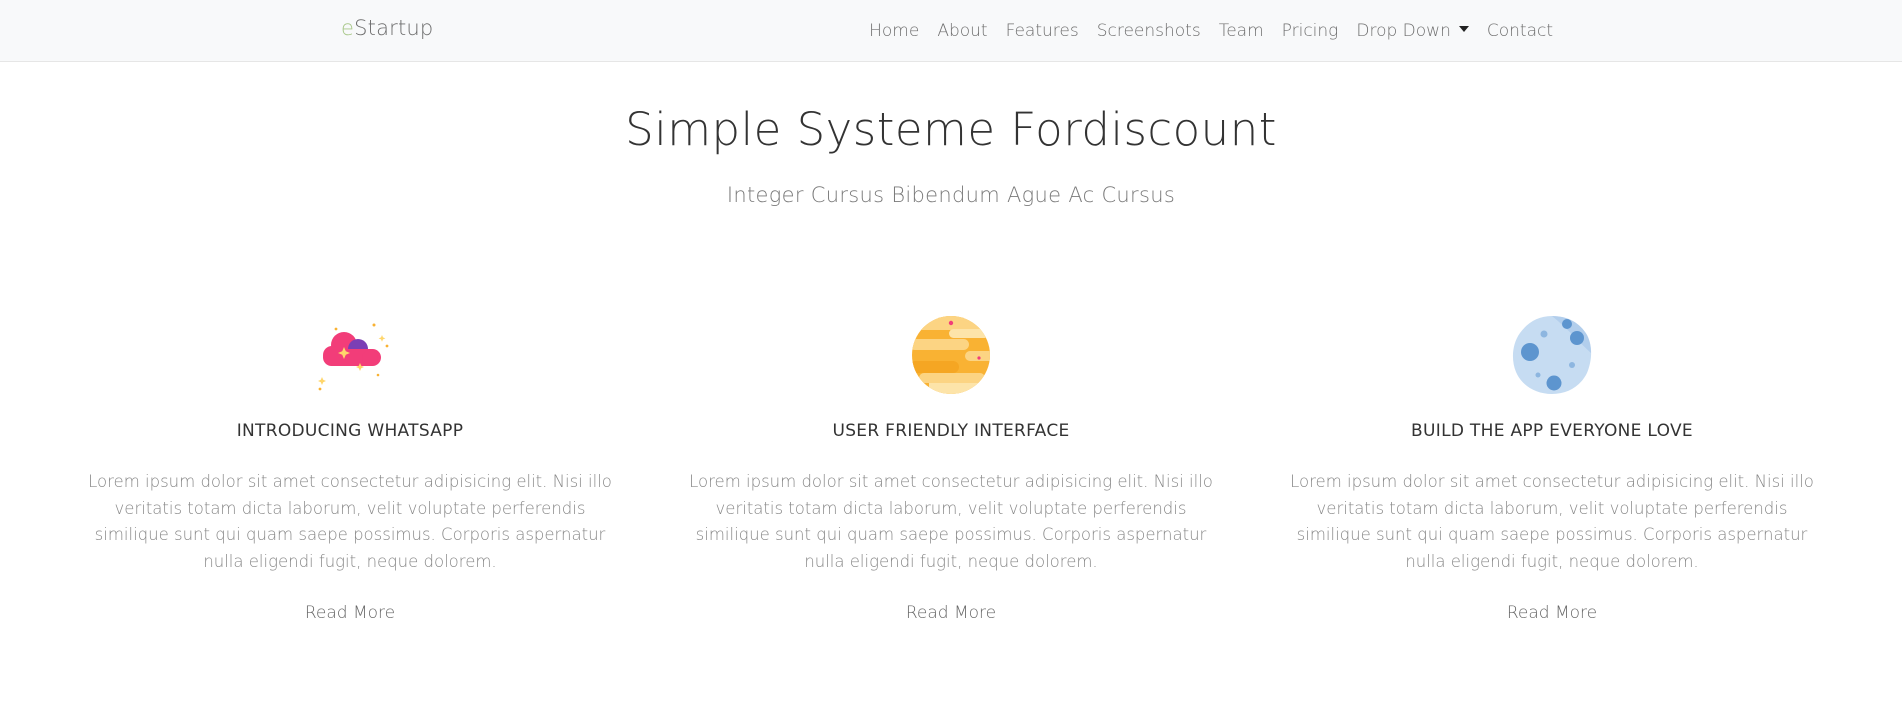 Image resolution: width=1902 pixels, height=715 pixels. I want to click on feature-title: INTRODUCING WHATSAPP, so click(350, 431).